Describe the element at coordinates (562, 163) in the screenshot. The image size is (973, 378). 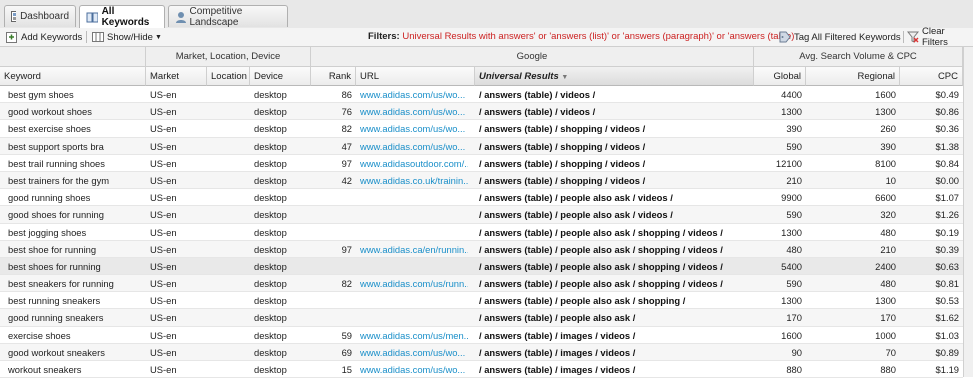
I see `cell-universal: / answers (table) / shopping / videos /` at that location.